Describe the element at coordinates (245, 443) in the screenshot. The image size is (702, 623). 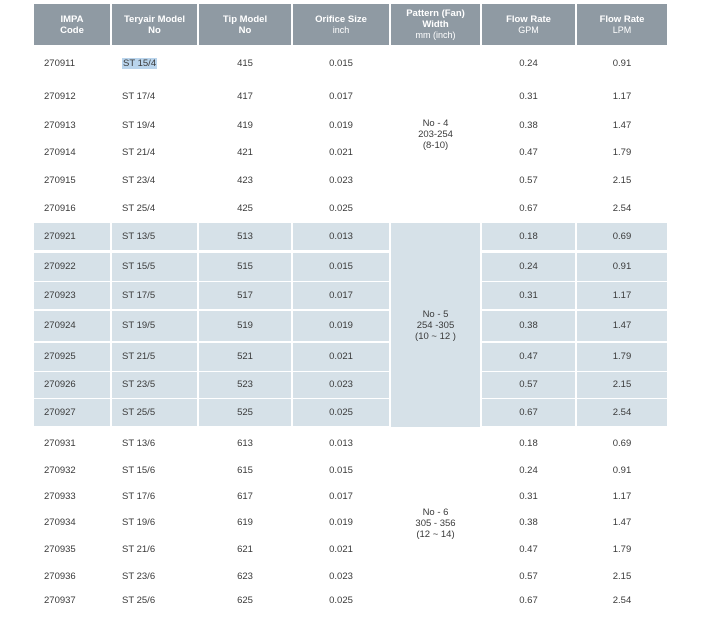
I see `cell-tip: 613` at that location.